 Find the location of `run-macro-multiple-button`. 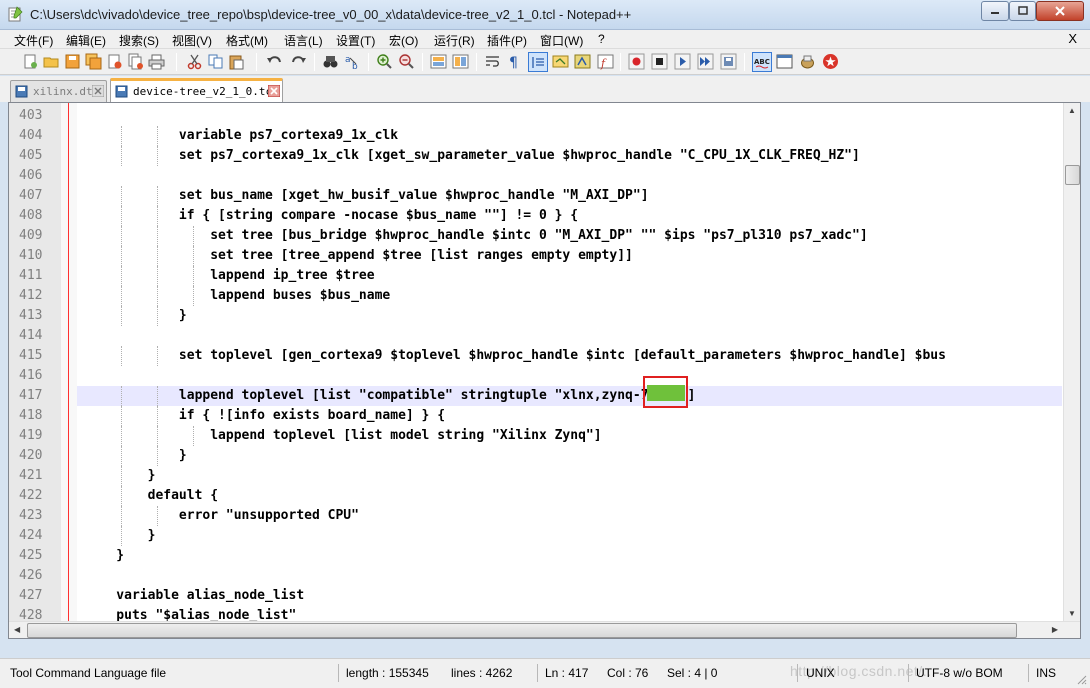

run-macro-multiple-button is located at coordinates (705, 61).